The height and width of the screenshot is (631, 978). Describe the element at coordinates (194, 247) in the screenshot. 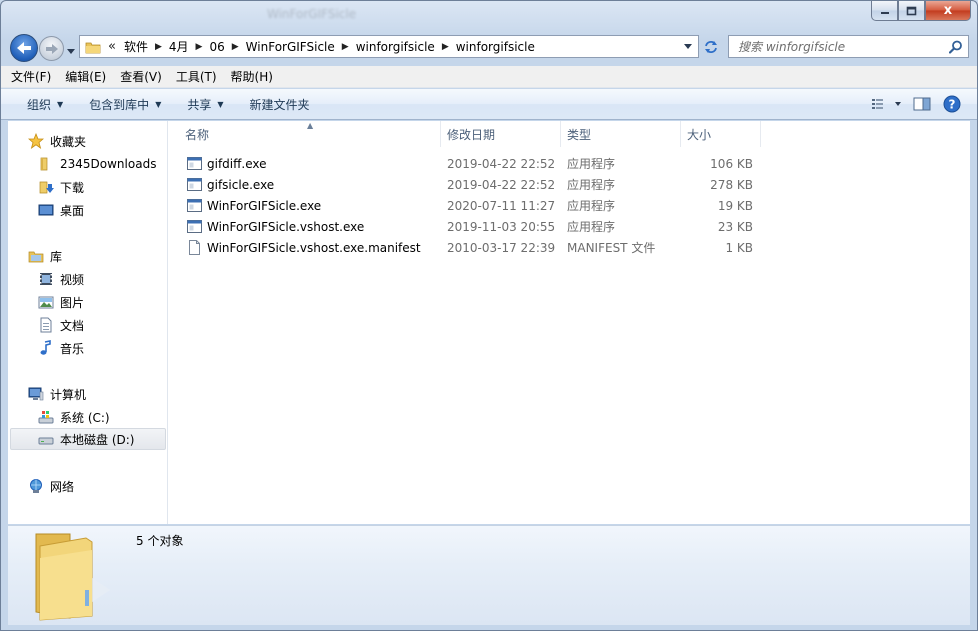

I see `file-icon` at that location.